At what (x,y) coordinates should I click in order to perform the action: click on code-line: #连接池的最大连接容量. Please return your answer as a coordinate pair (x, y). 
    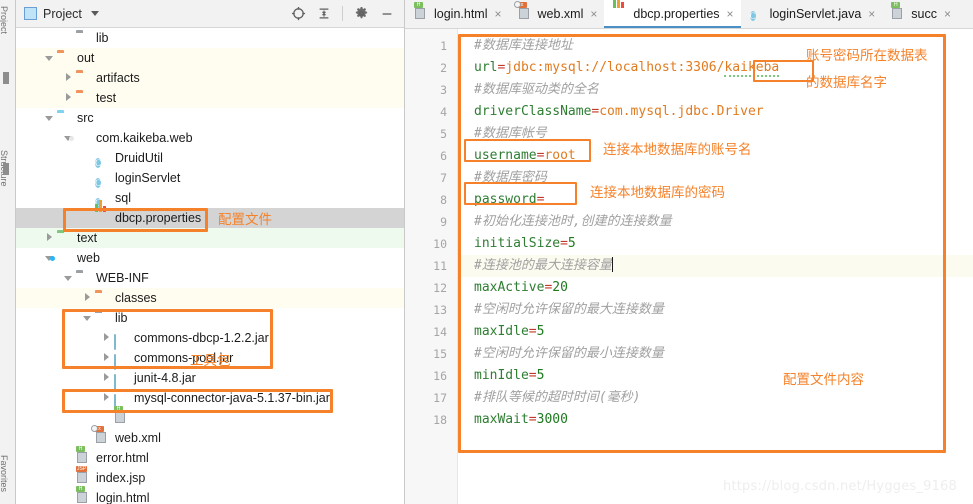
    Looking at the image, I should click on (716, 266).